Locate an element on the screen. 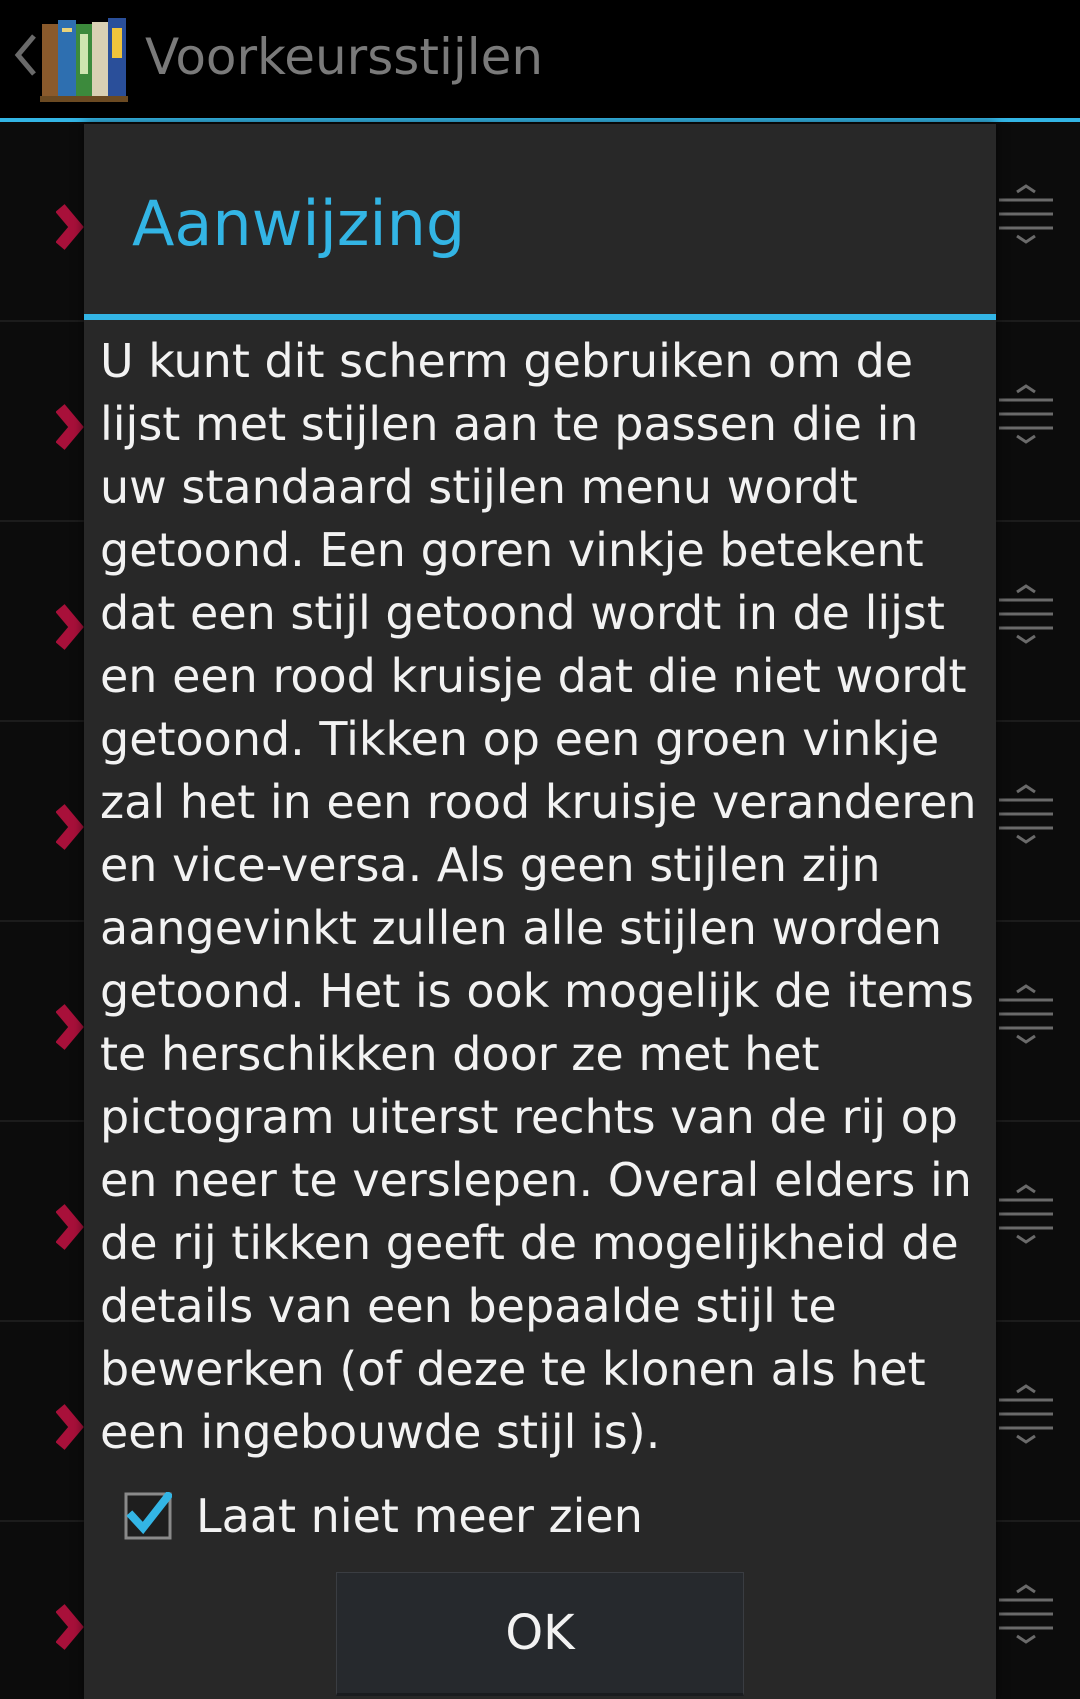  checkbox-checked-icon is located at coordinates (148, 1516).